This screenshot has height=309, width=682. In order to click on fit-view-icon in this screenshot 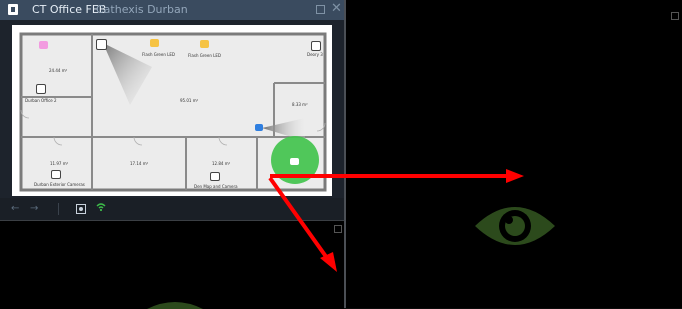, I will do `click(81, 209)`.